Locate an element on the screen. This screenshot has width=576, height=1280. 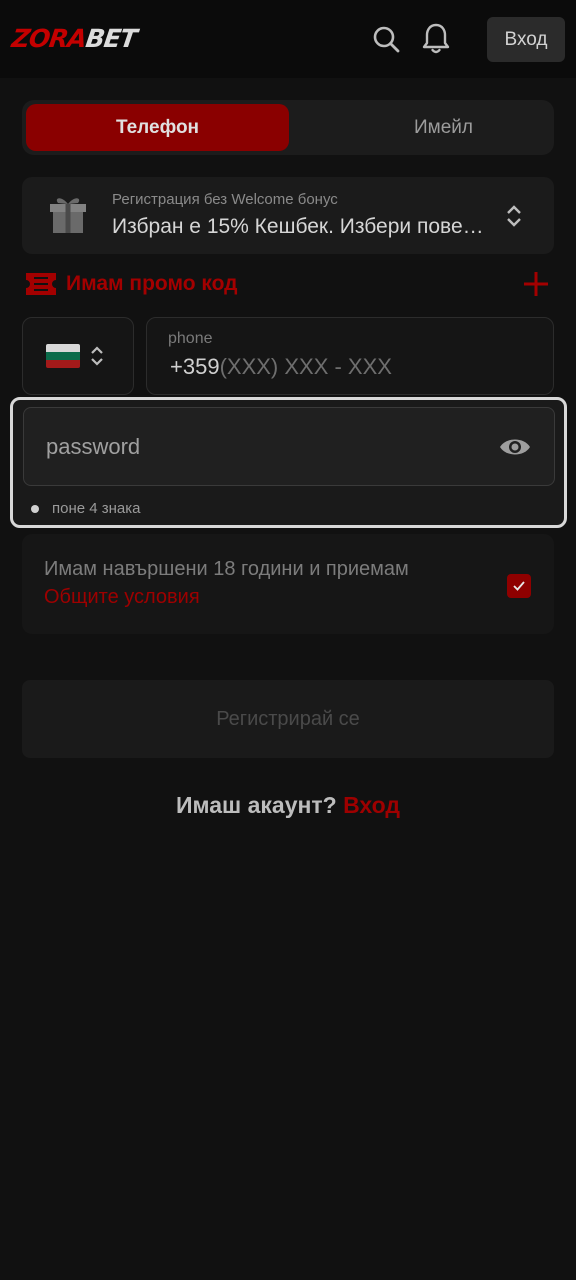
bonus-subtitle: Регистрация без Welcome бонус is located at coordinates (225, 199).